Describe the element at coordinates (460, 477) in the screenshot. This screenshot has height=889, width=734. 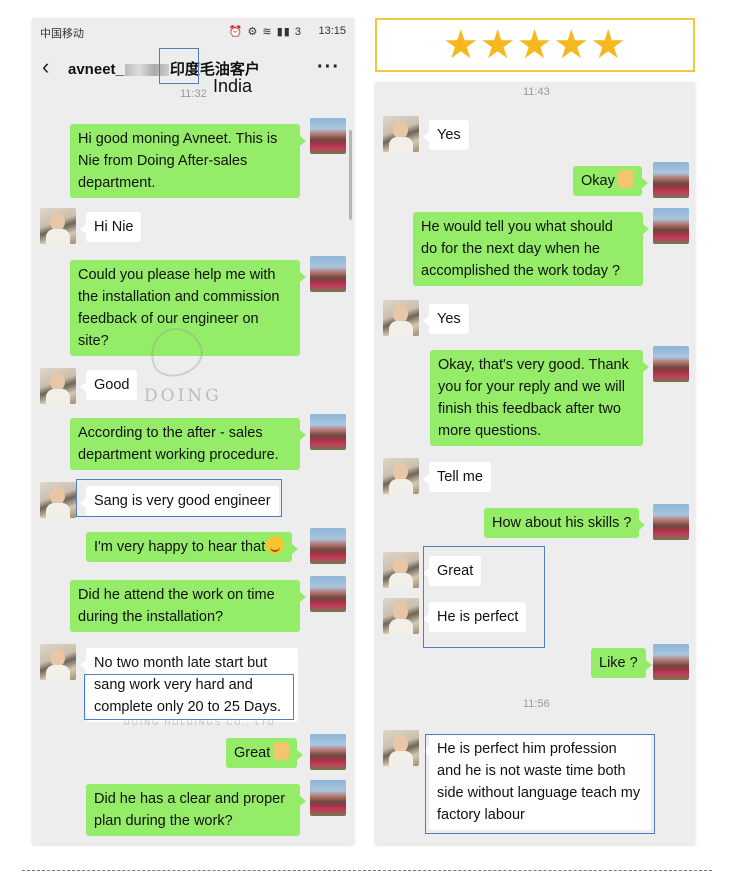
I see `message-line: Tell me` at that location.